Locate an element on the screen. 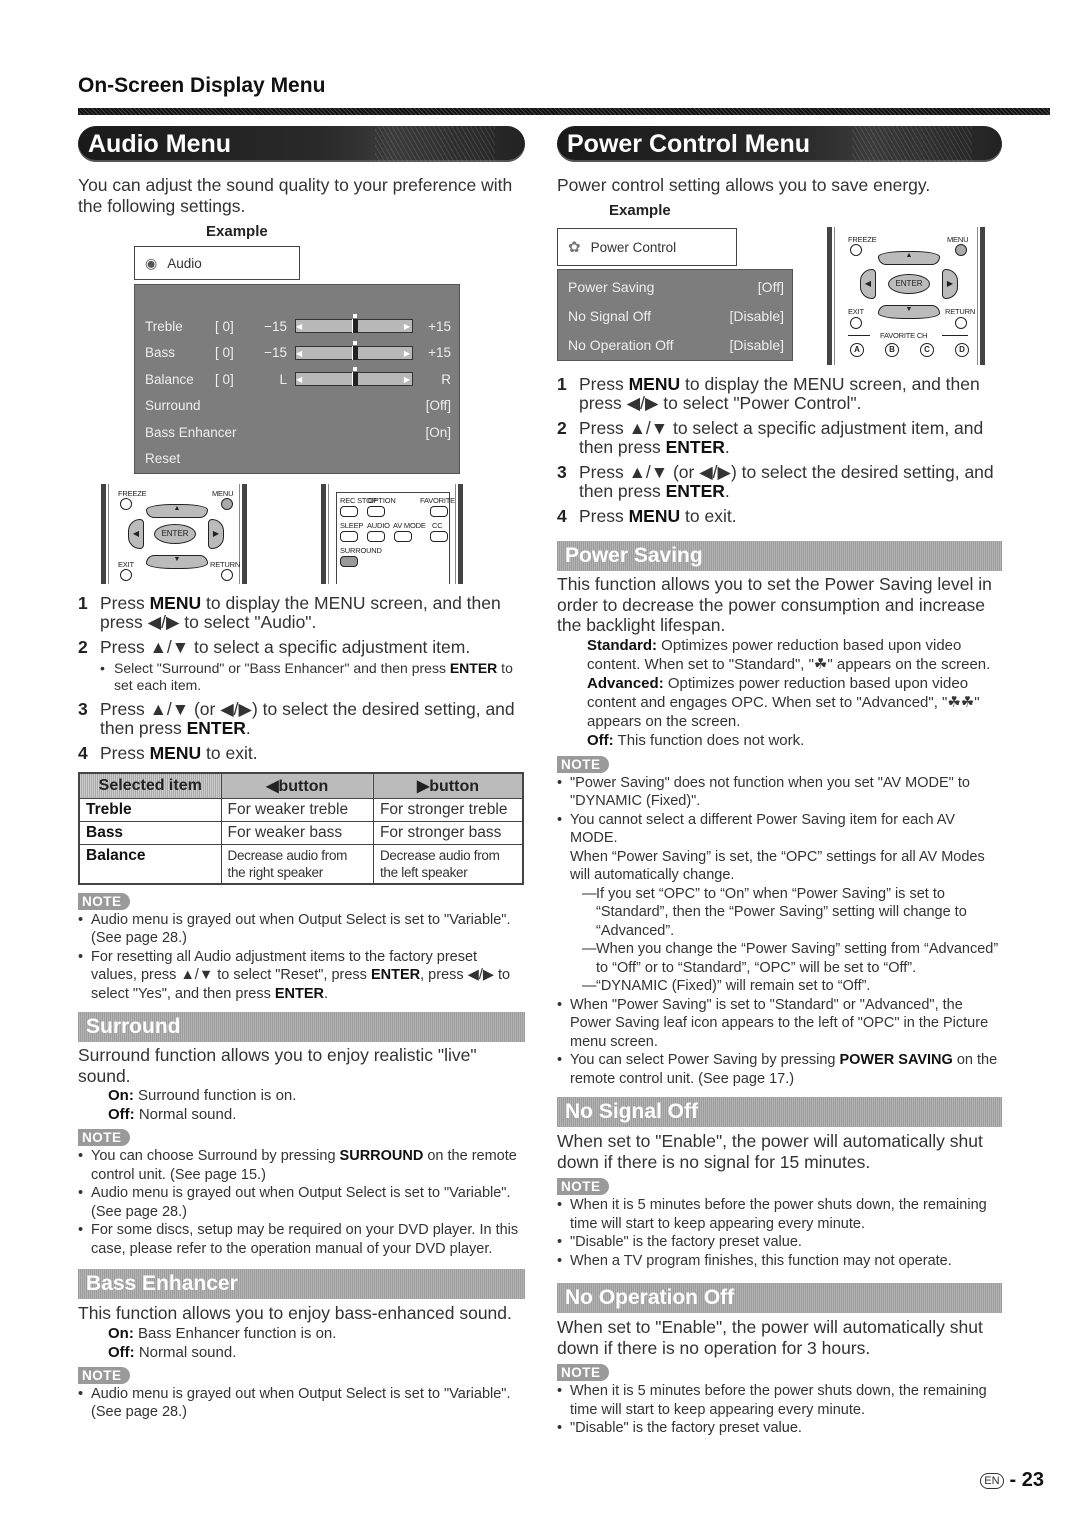  return-label: RETURN is located at coordinates (225, 564).